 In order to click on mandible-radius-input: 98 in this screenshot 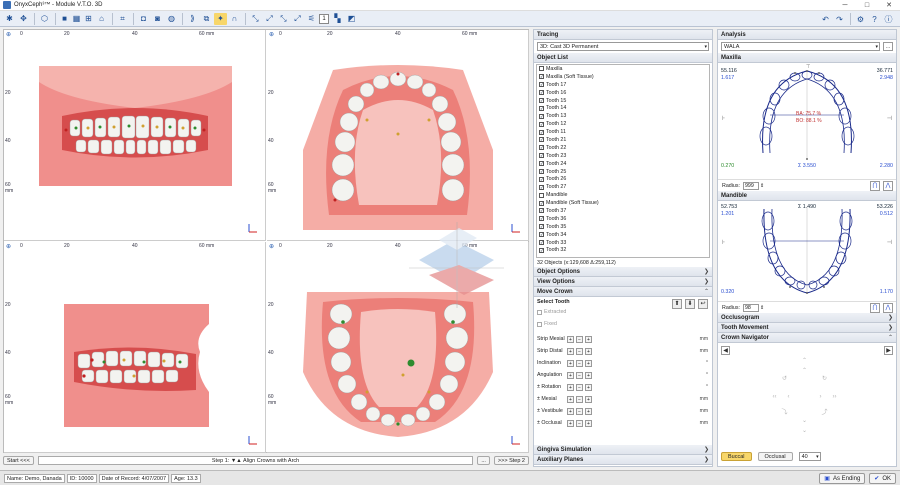, I will do `click(750, 307)`.